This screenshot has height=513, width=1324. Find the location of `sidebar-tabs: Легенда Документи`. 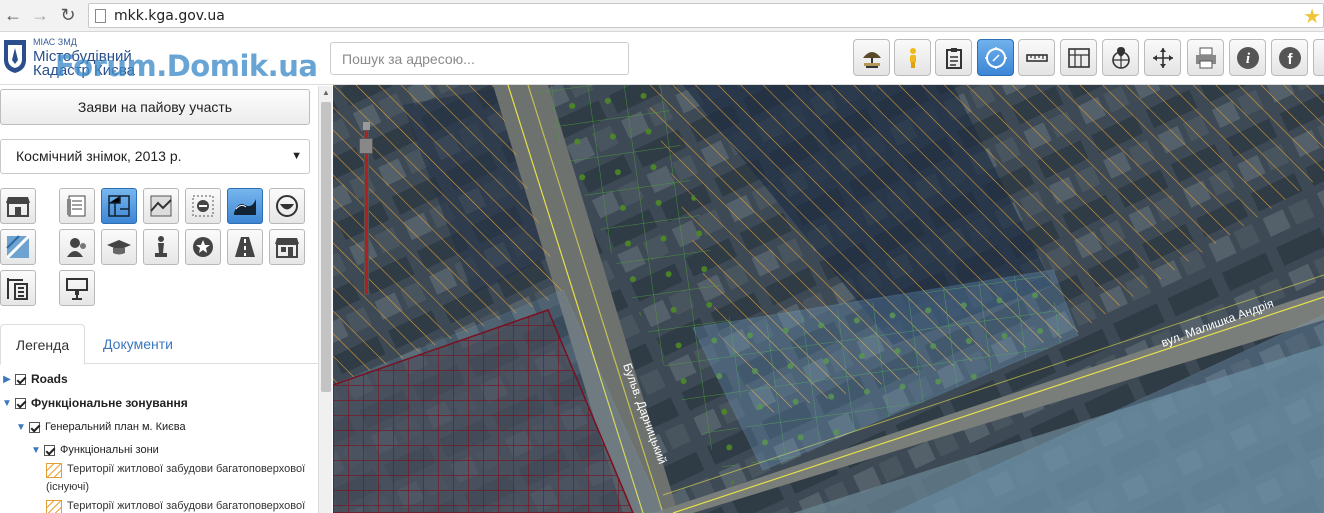

sidebar-tabs: Легенда Документи is located at coordinates (159, 344).